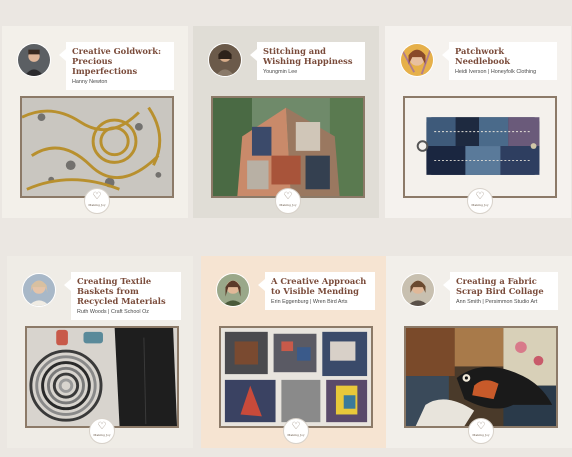  What do you see at coordinates (319, 286) in the screenshot?
I see `workshop-title: A Creative Approach to Visible Mending` at bounding box center [319, 286].